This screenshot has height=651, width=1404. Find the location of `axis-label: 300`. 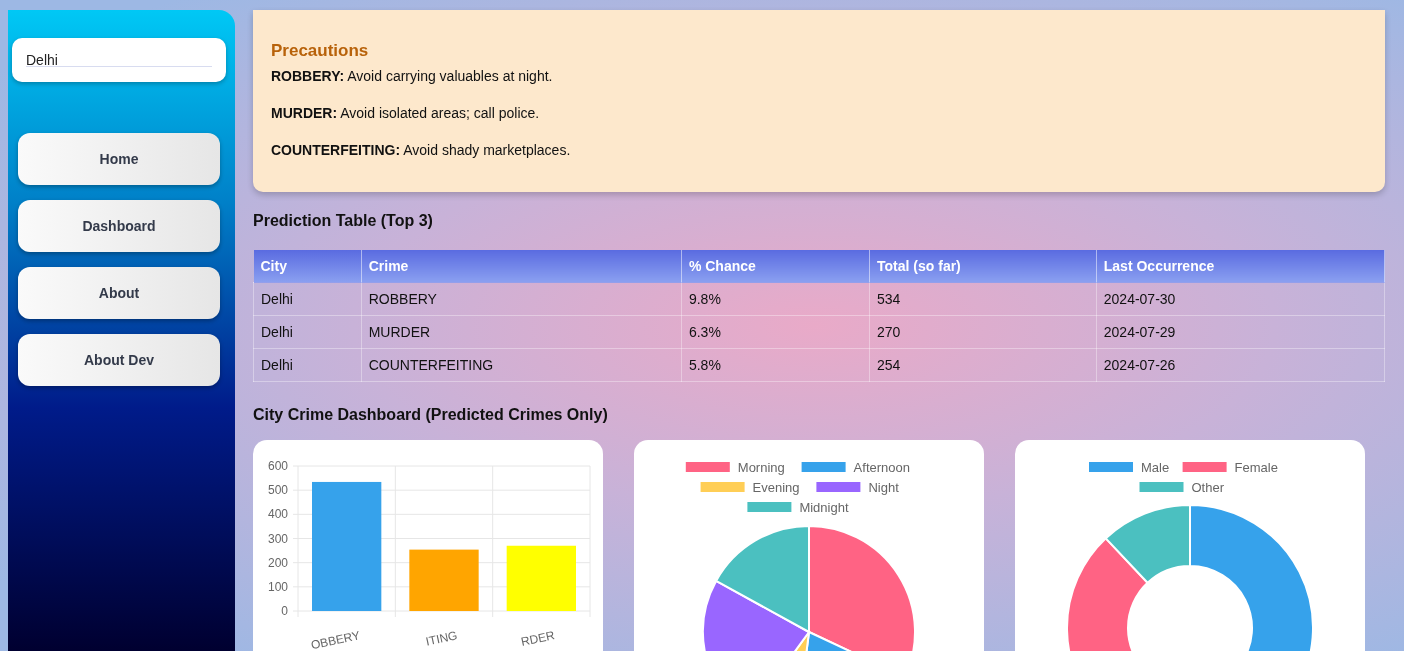

axis-label: 300 is located at coordinates (277, 538).